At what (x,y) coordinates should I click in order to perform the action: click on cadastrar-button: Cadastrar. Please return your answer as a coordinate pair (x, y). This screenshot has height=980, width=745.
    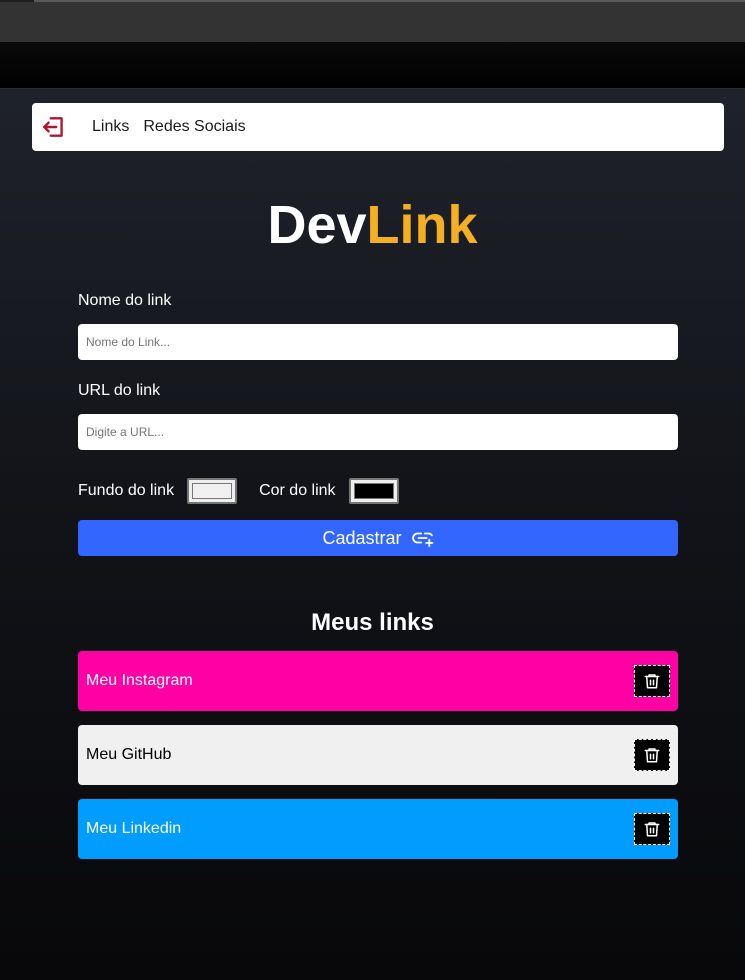
    Looking at the image, I should click on (378, 538).